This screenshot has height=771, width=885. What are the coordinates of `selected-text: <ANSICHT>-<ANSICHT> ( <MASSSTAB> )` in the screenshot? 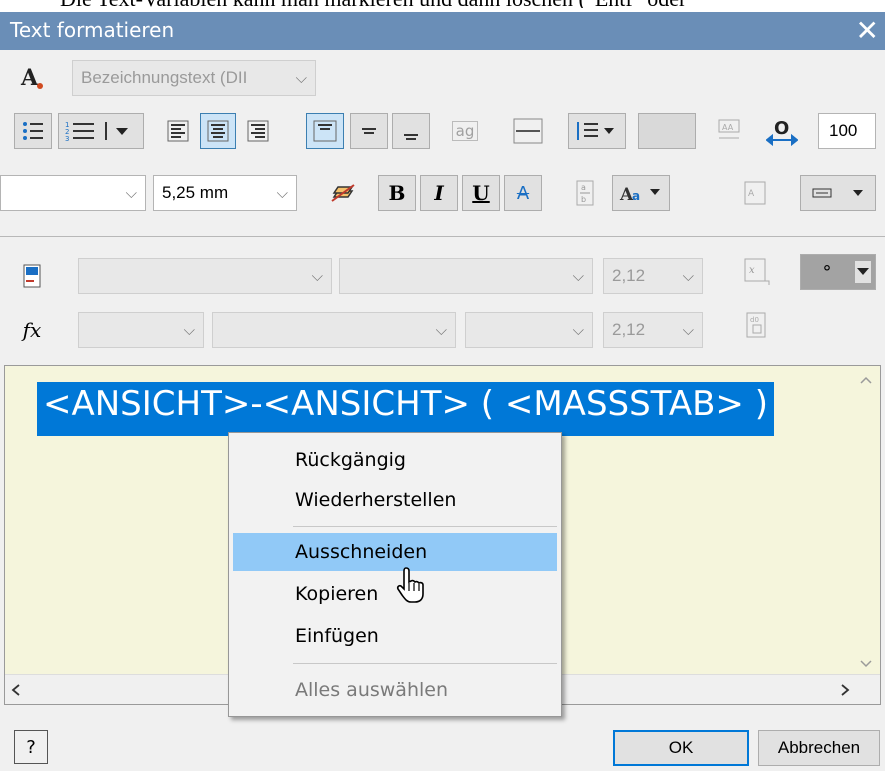 It's located at (405, 409).